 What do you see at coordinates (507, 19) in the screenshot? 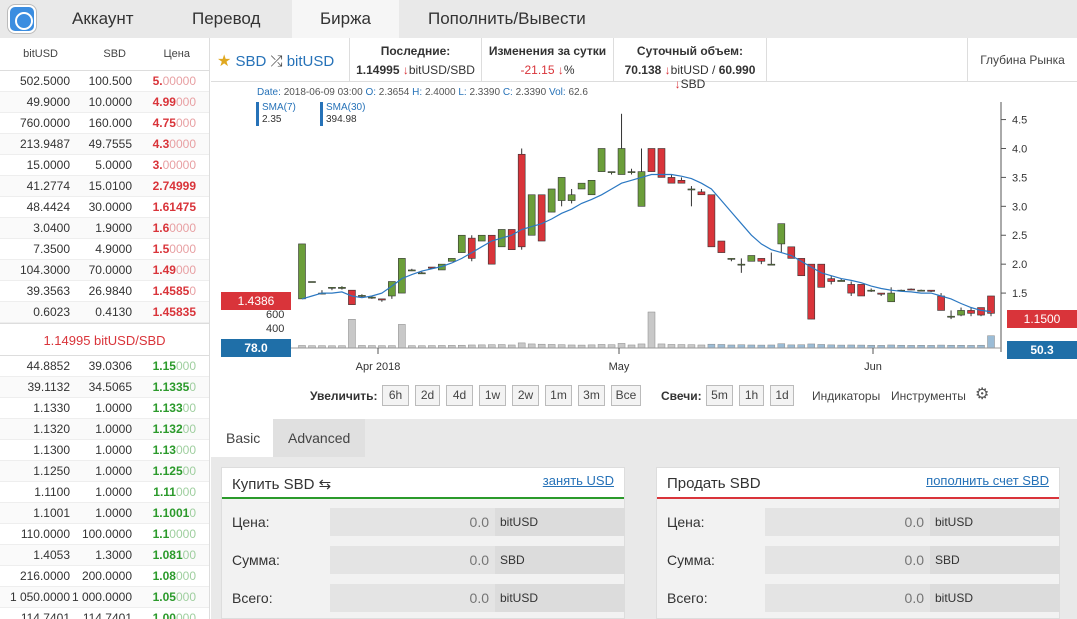
I see `nav-tab-deposit-withdraw: Пополнить/Вывести` at bounding box center [507, 19].